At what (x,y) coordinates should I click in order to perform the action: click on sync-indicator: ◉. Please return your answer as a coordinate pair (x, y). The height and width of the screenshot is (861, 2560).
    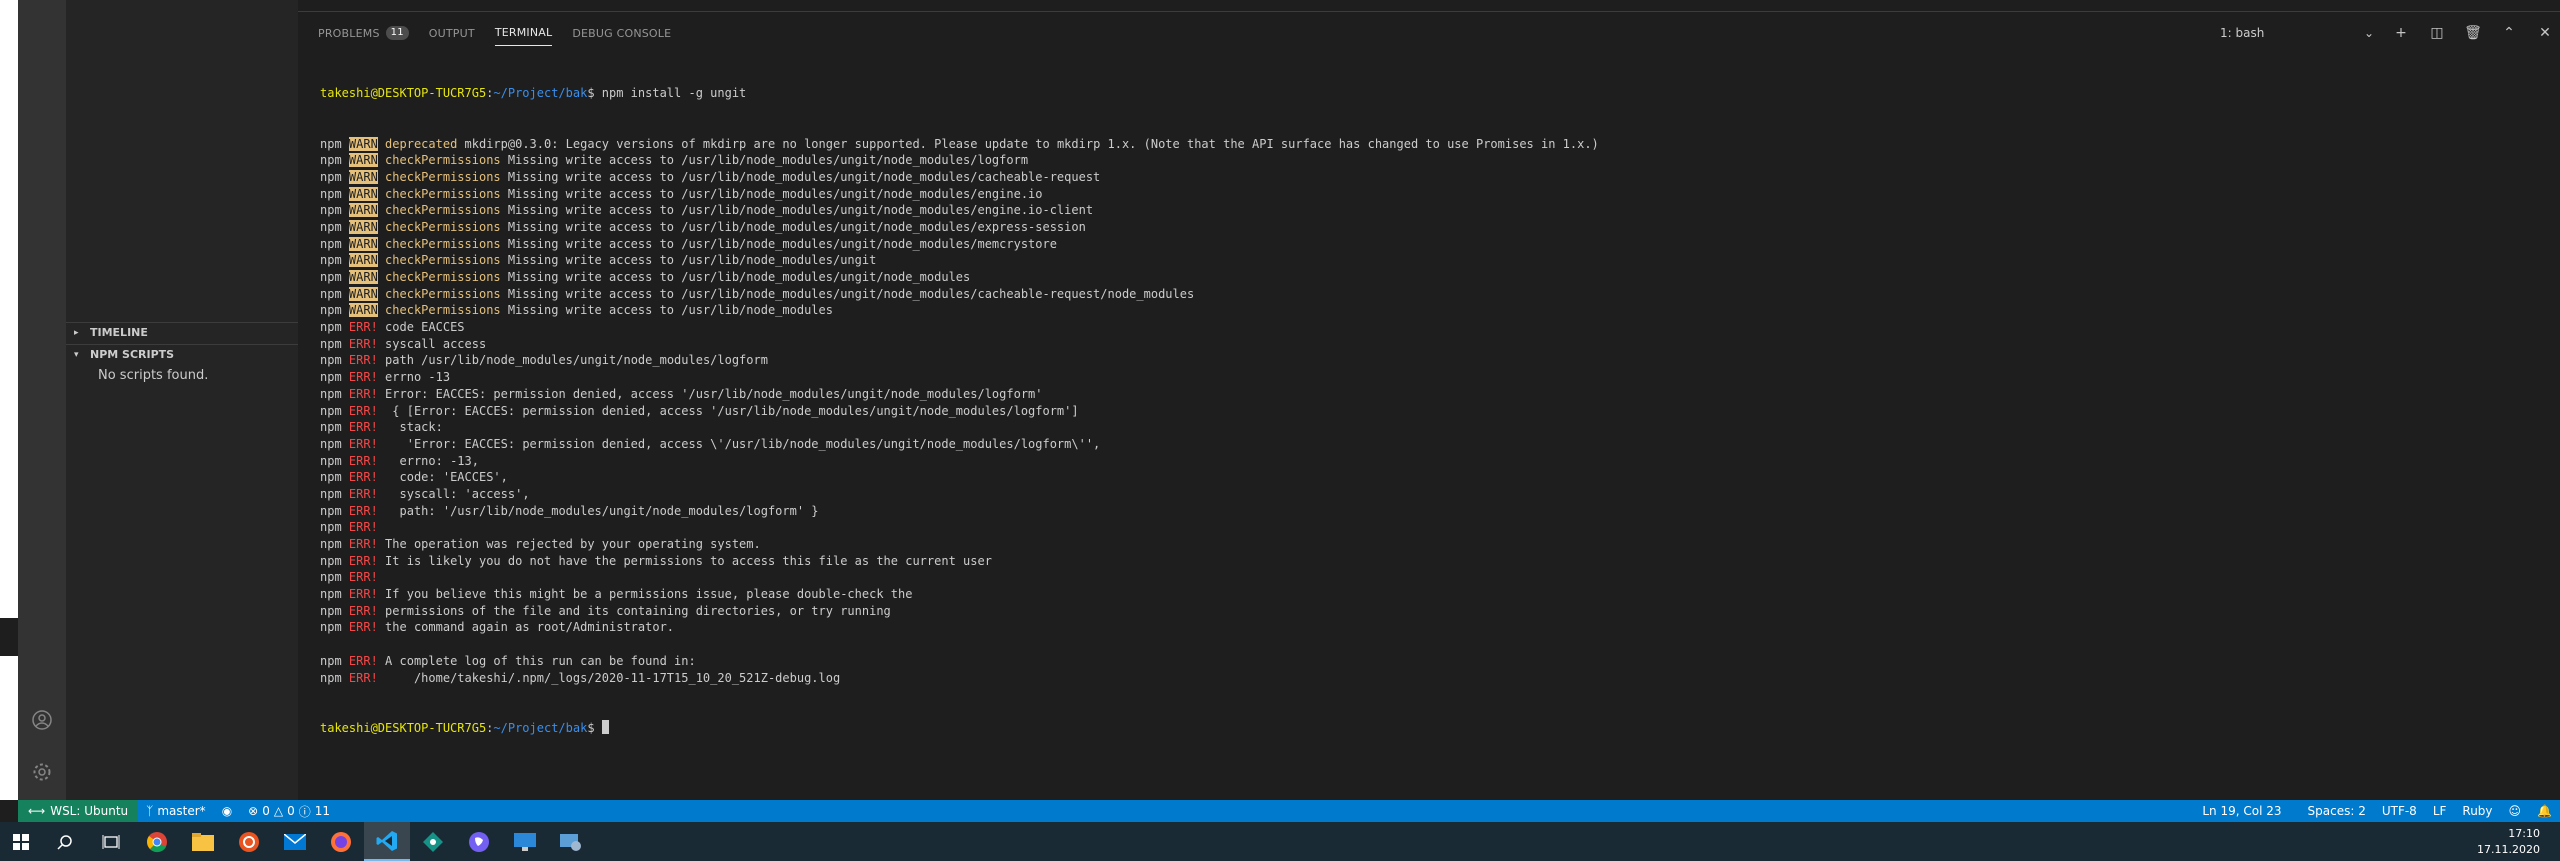
    Looking at the image, I should click on (227, 811).